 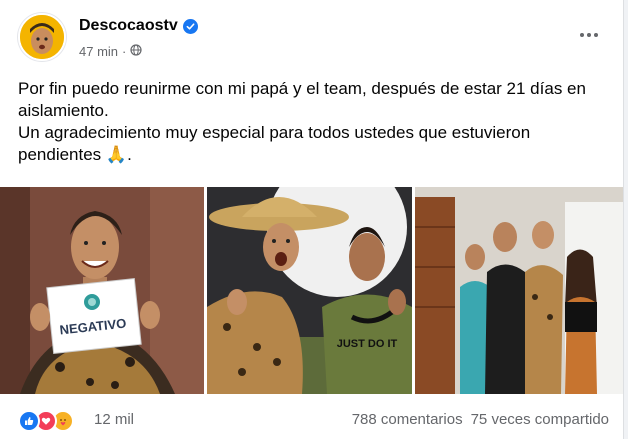 What do you see at coordinates (540, 419) in the screenshot?
I see `shares-count: 75 veces compartido` at bounding box center [540, 419].